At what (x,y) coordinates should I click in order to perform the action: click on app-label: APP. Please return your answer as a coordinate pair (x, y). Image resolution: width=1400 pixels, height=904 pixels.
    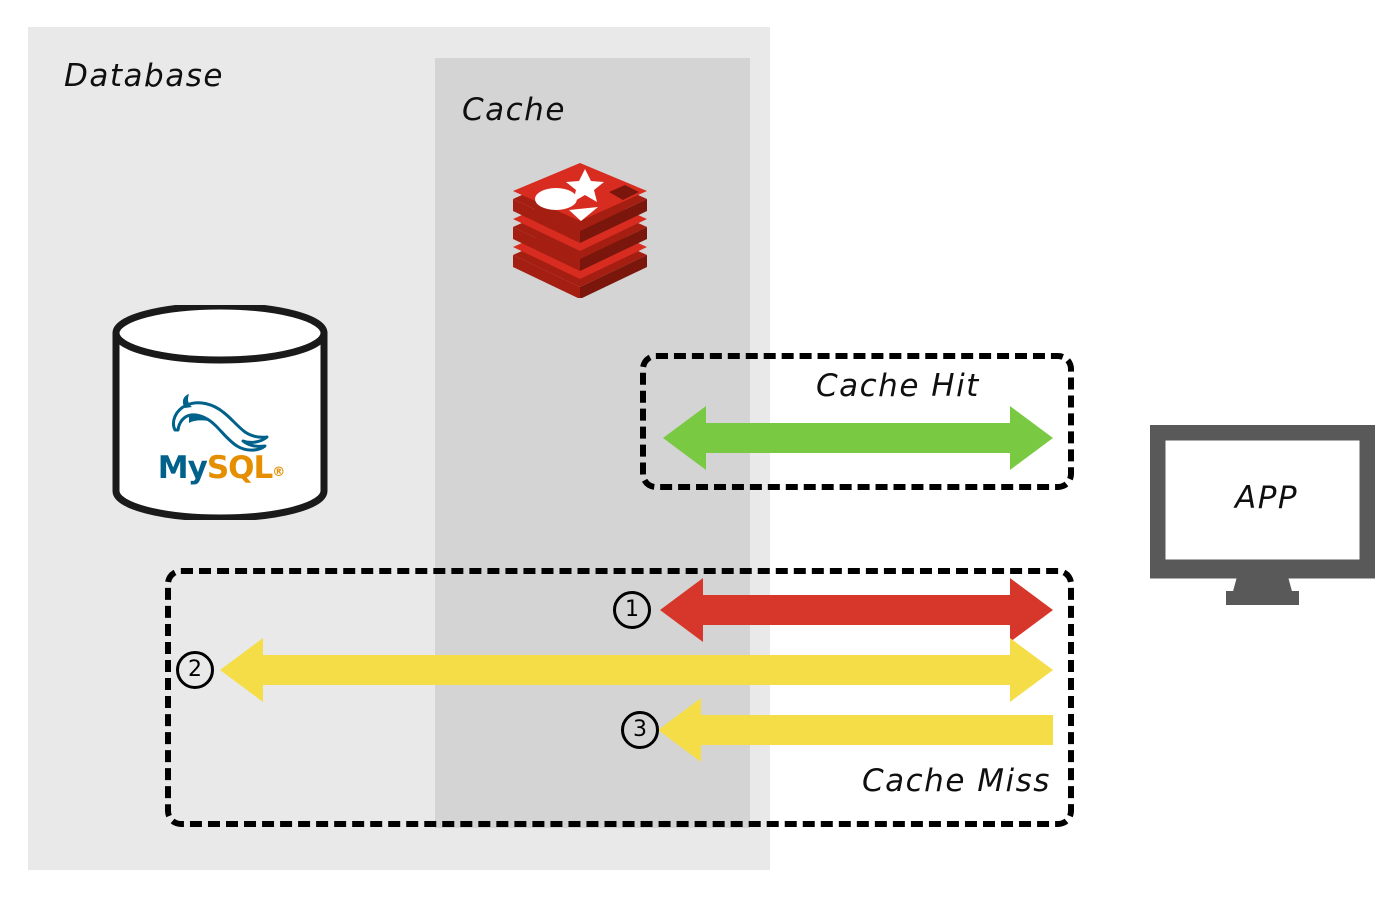
    Looking at the image, I should click on (1267, 498).